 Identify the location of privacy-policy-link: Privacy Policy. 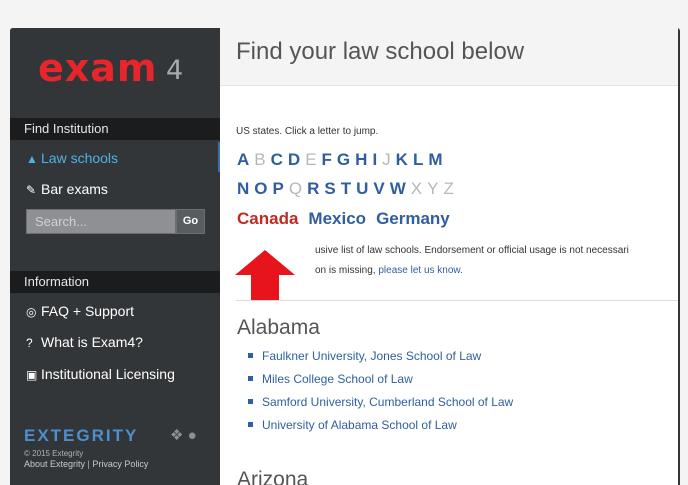
(120, 464).